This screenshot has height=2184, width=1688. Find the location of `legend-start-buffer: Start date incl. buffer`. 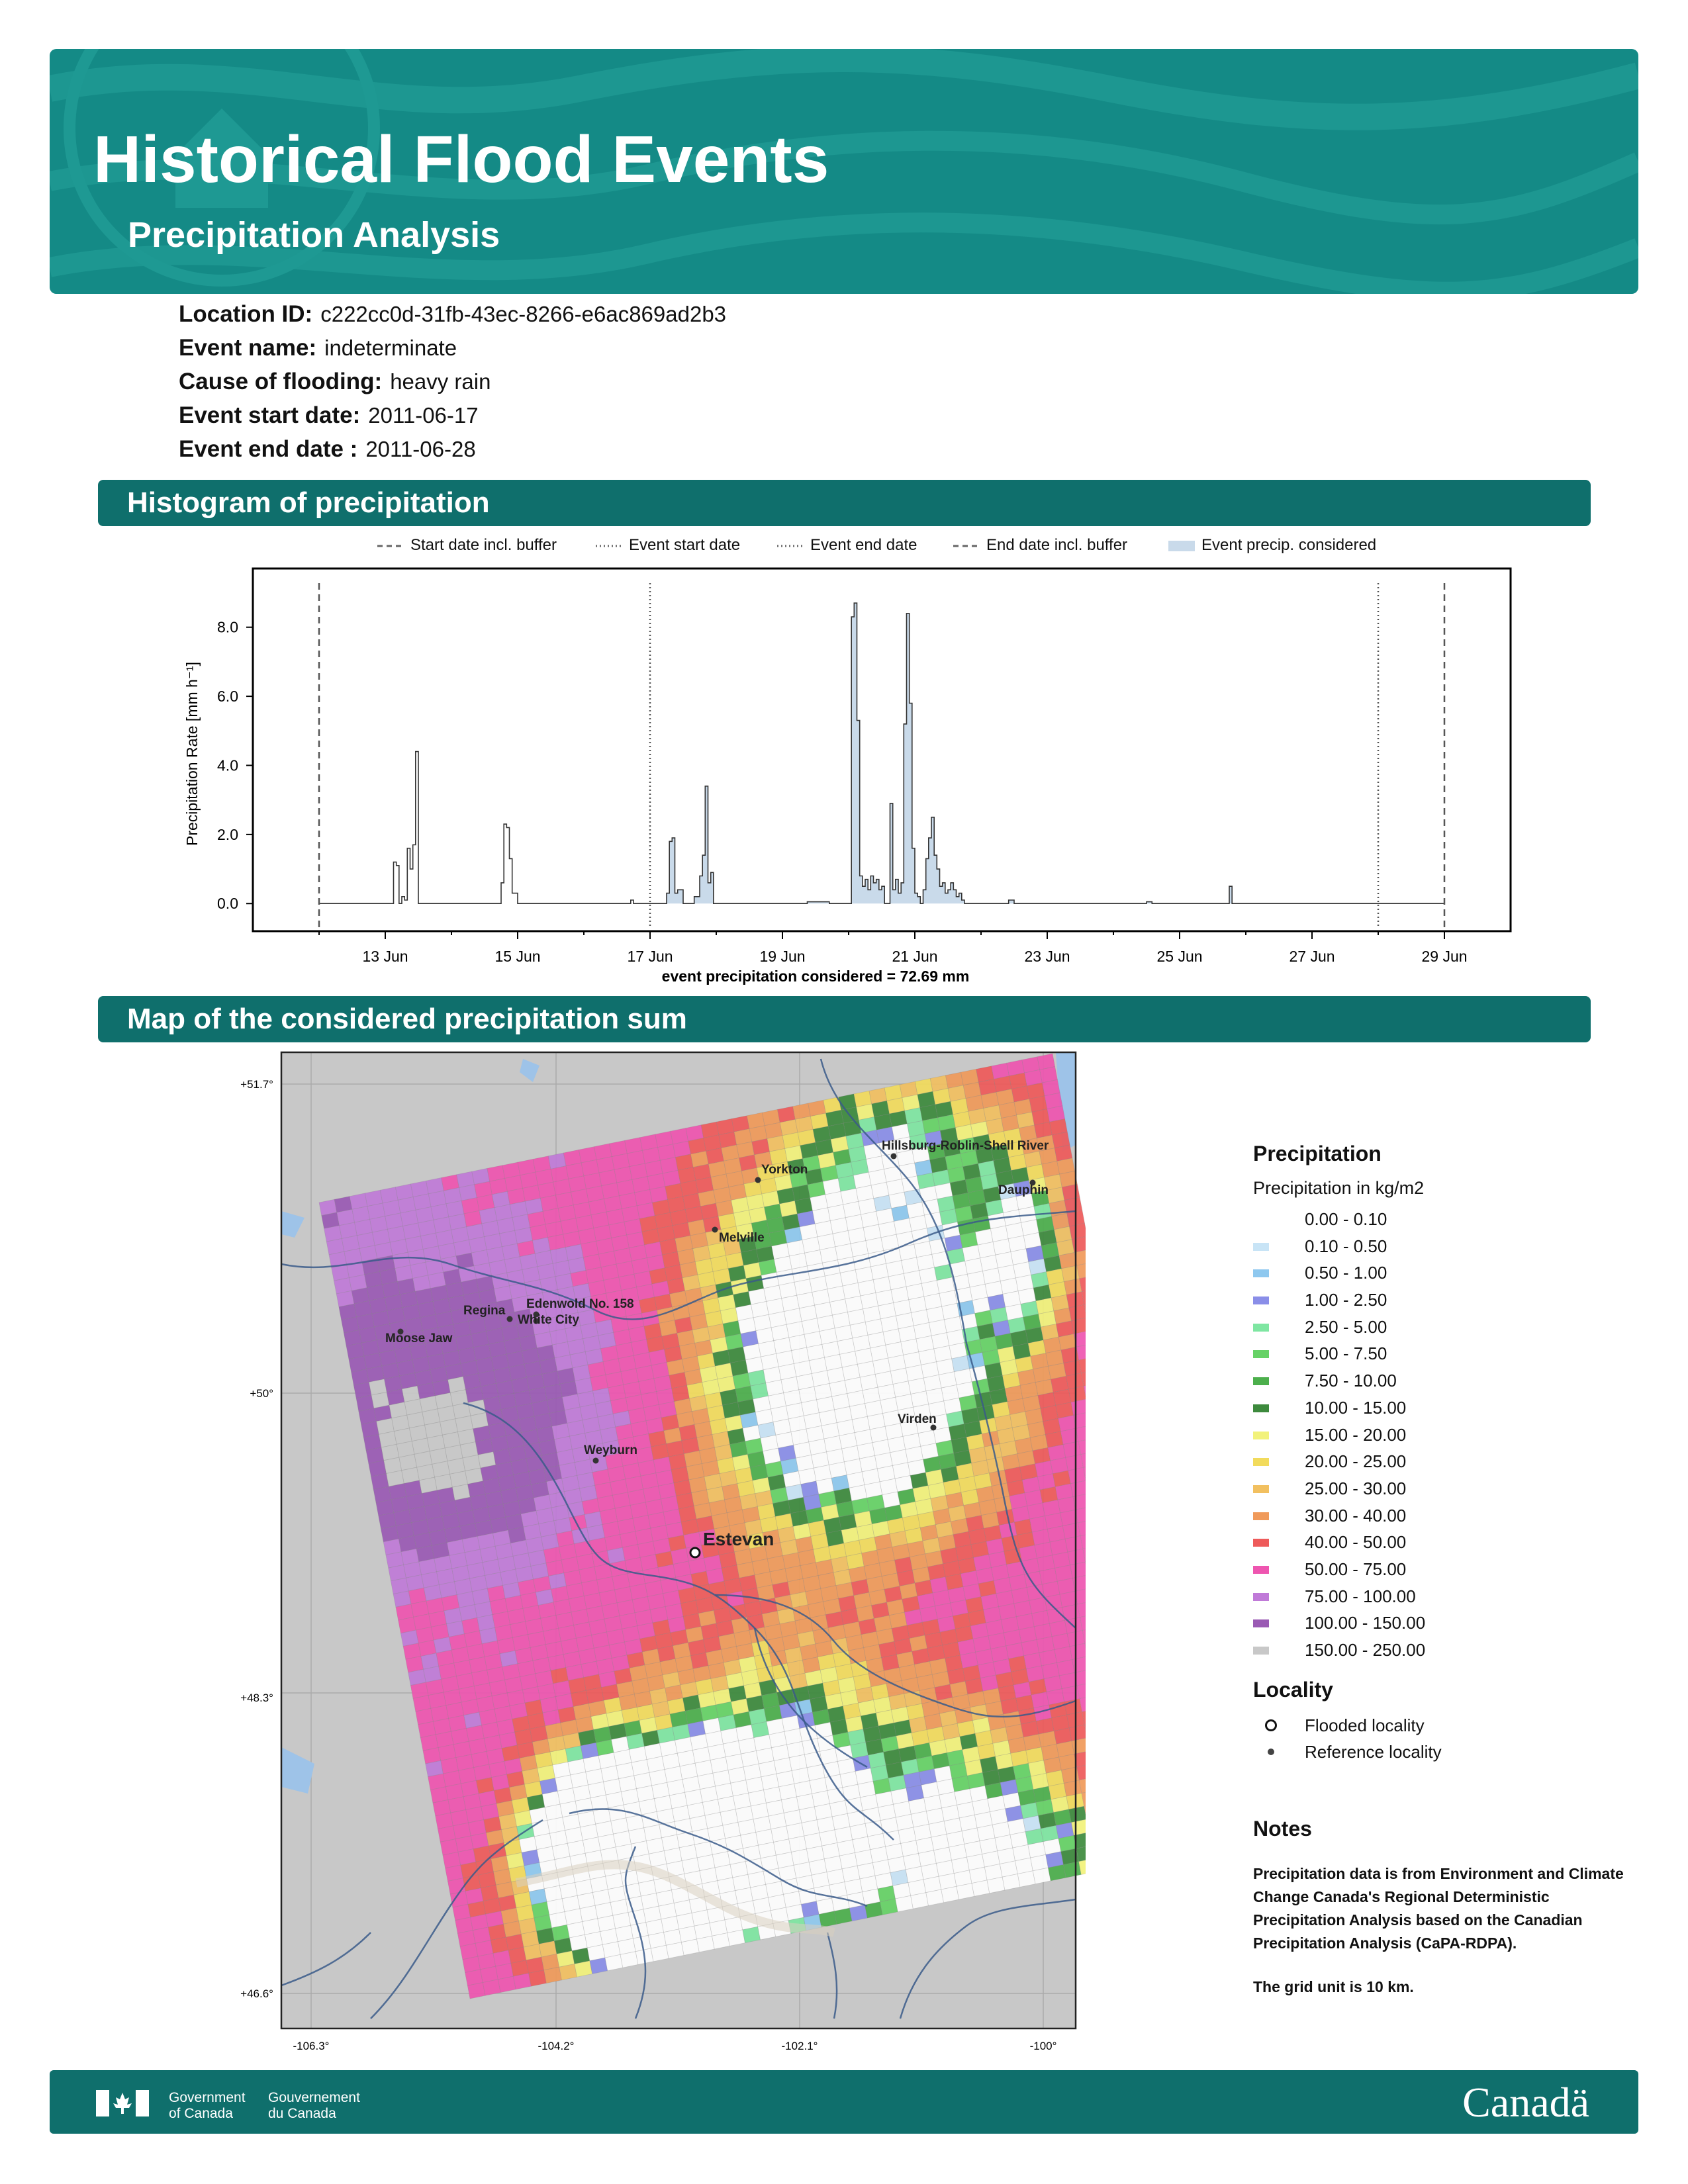

legend-start-buffer: Start date incl. buffer is located at coordinates (467, 545).